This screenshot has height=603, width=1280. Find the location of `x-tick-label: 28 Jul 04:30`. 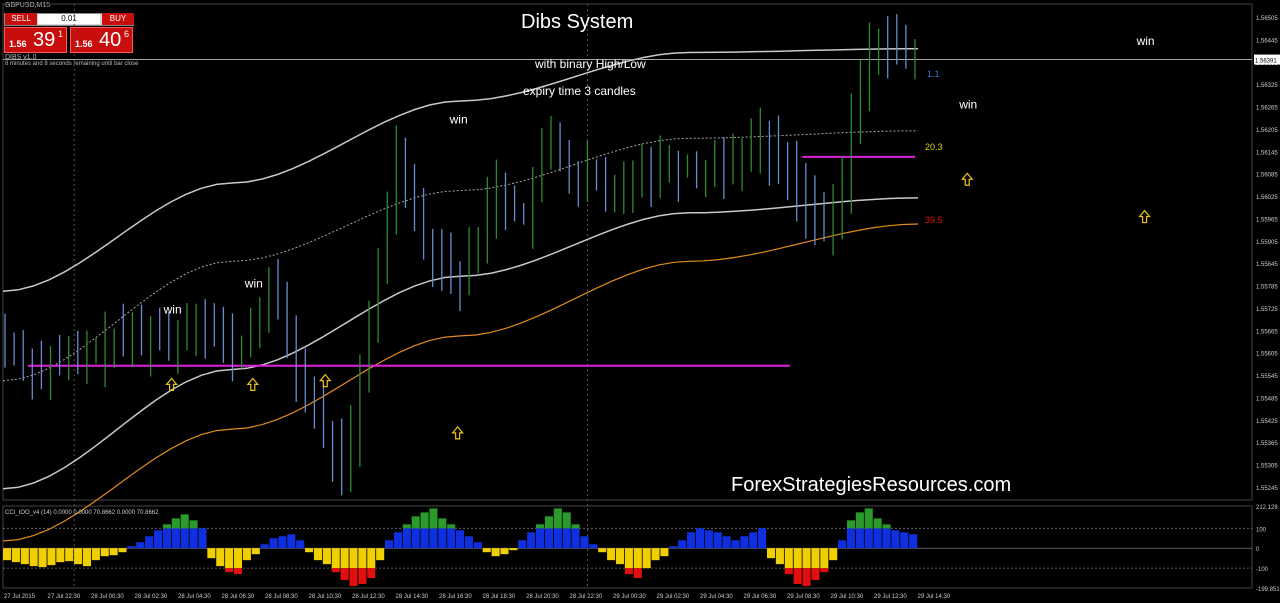

x-tick-label: 28 Jul 04:30 is located at coordinates (194, 597).